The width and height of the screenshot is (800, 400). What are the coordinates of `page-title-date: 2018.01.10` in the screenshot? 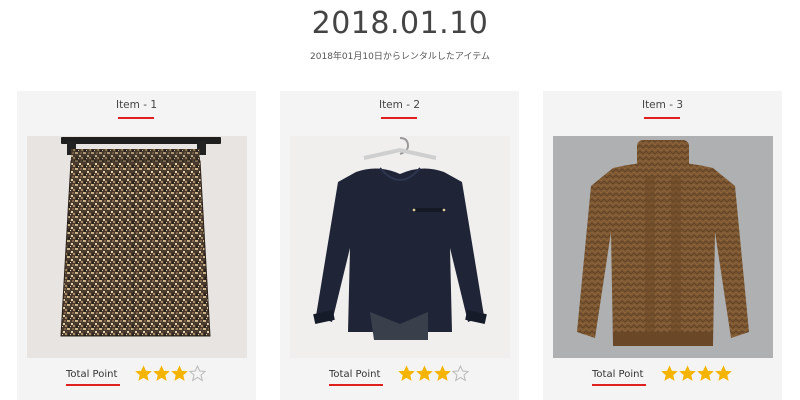 It's located at (400, 23).